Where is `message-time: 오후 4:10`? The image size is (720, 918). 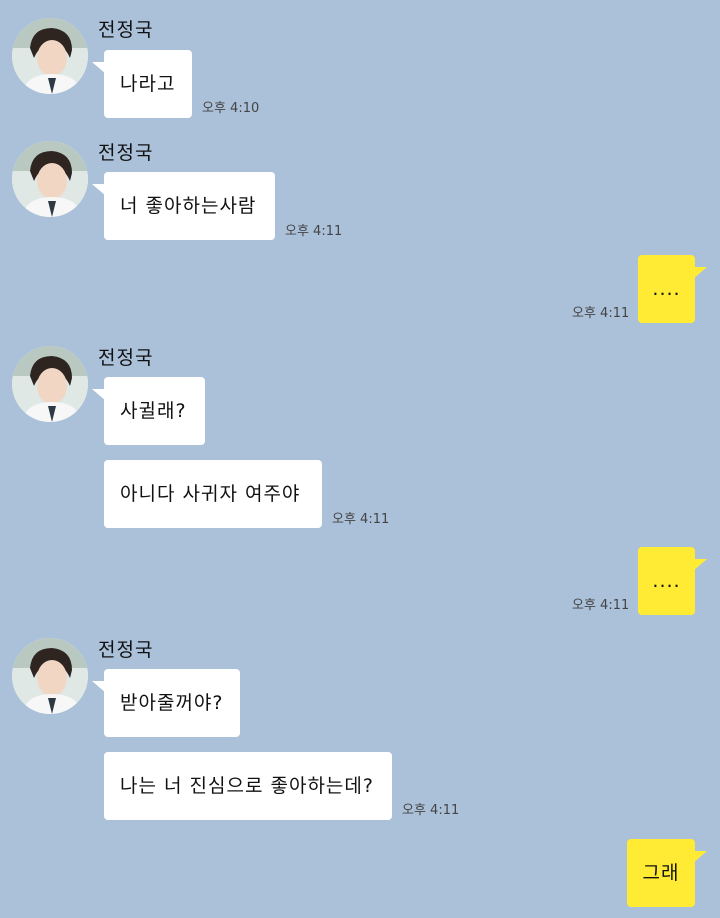
message-time: 오후 4:10 is located at coordinates (231, 108).